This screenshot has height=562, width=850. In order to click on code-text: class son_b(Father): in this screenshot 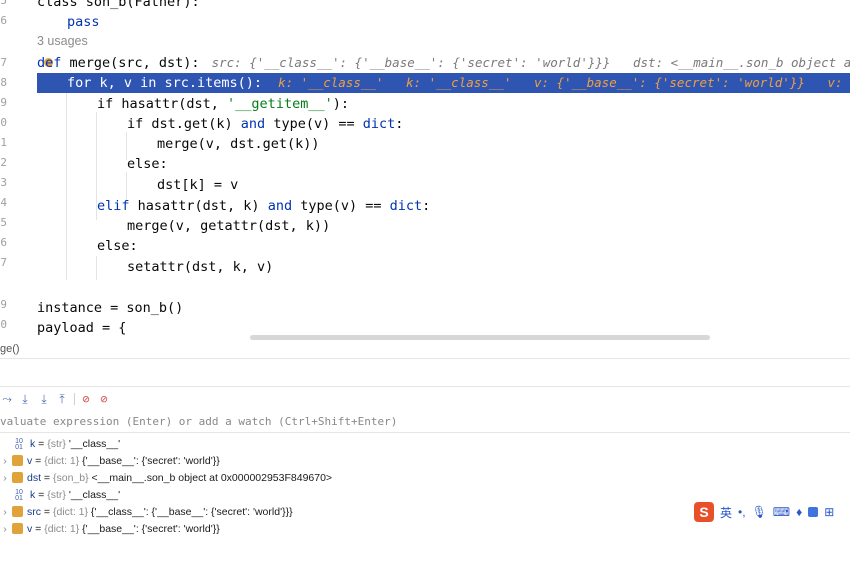, I will do `click(118, 5)`.